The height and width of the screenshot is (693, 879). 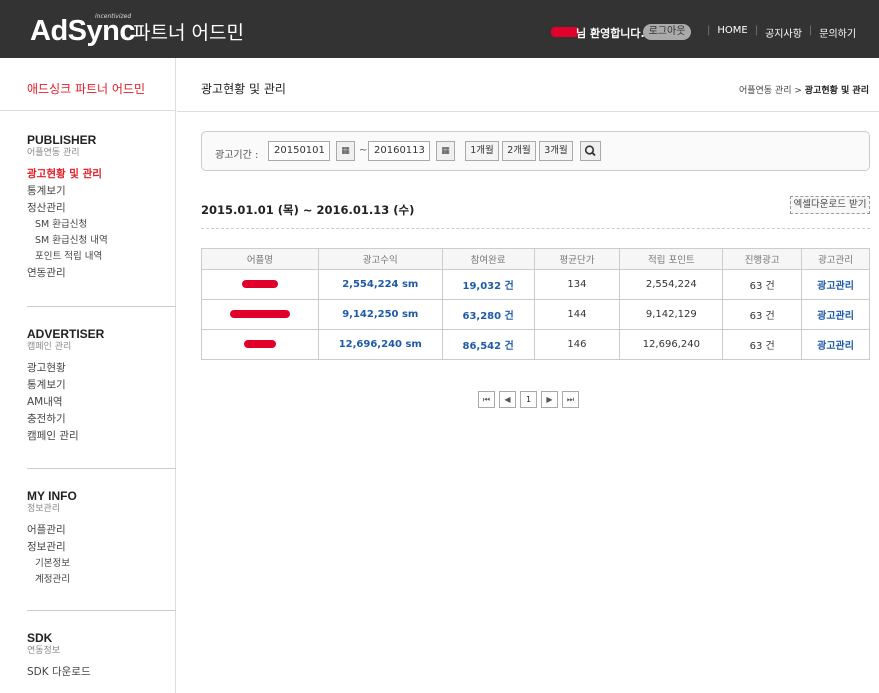 What do you see at coordinates (67, 208) in the screenshot?
I see `sidebar-item-settlement: 정산관리` at bounding box center [67, 208].